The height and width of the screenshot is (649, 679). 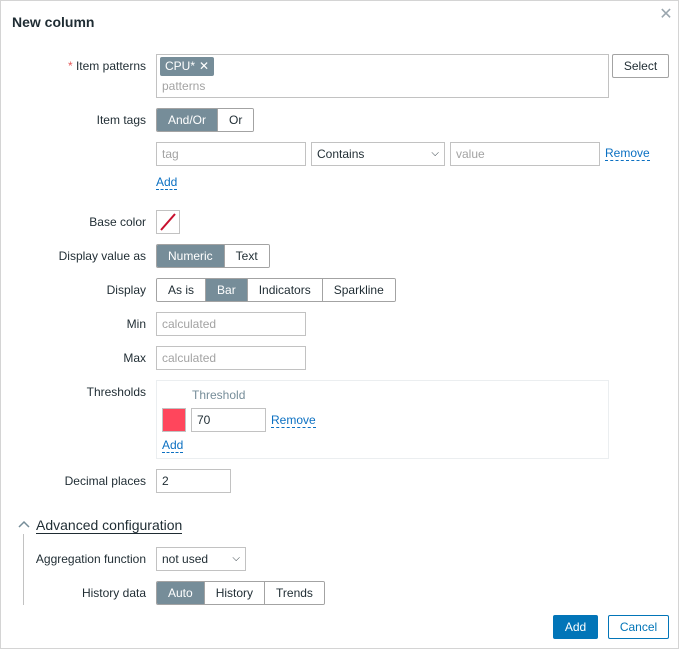 I want to click on base-color-picker, so click(x=168, y=222).